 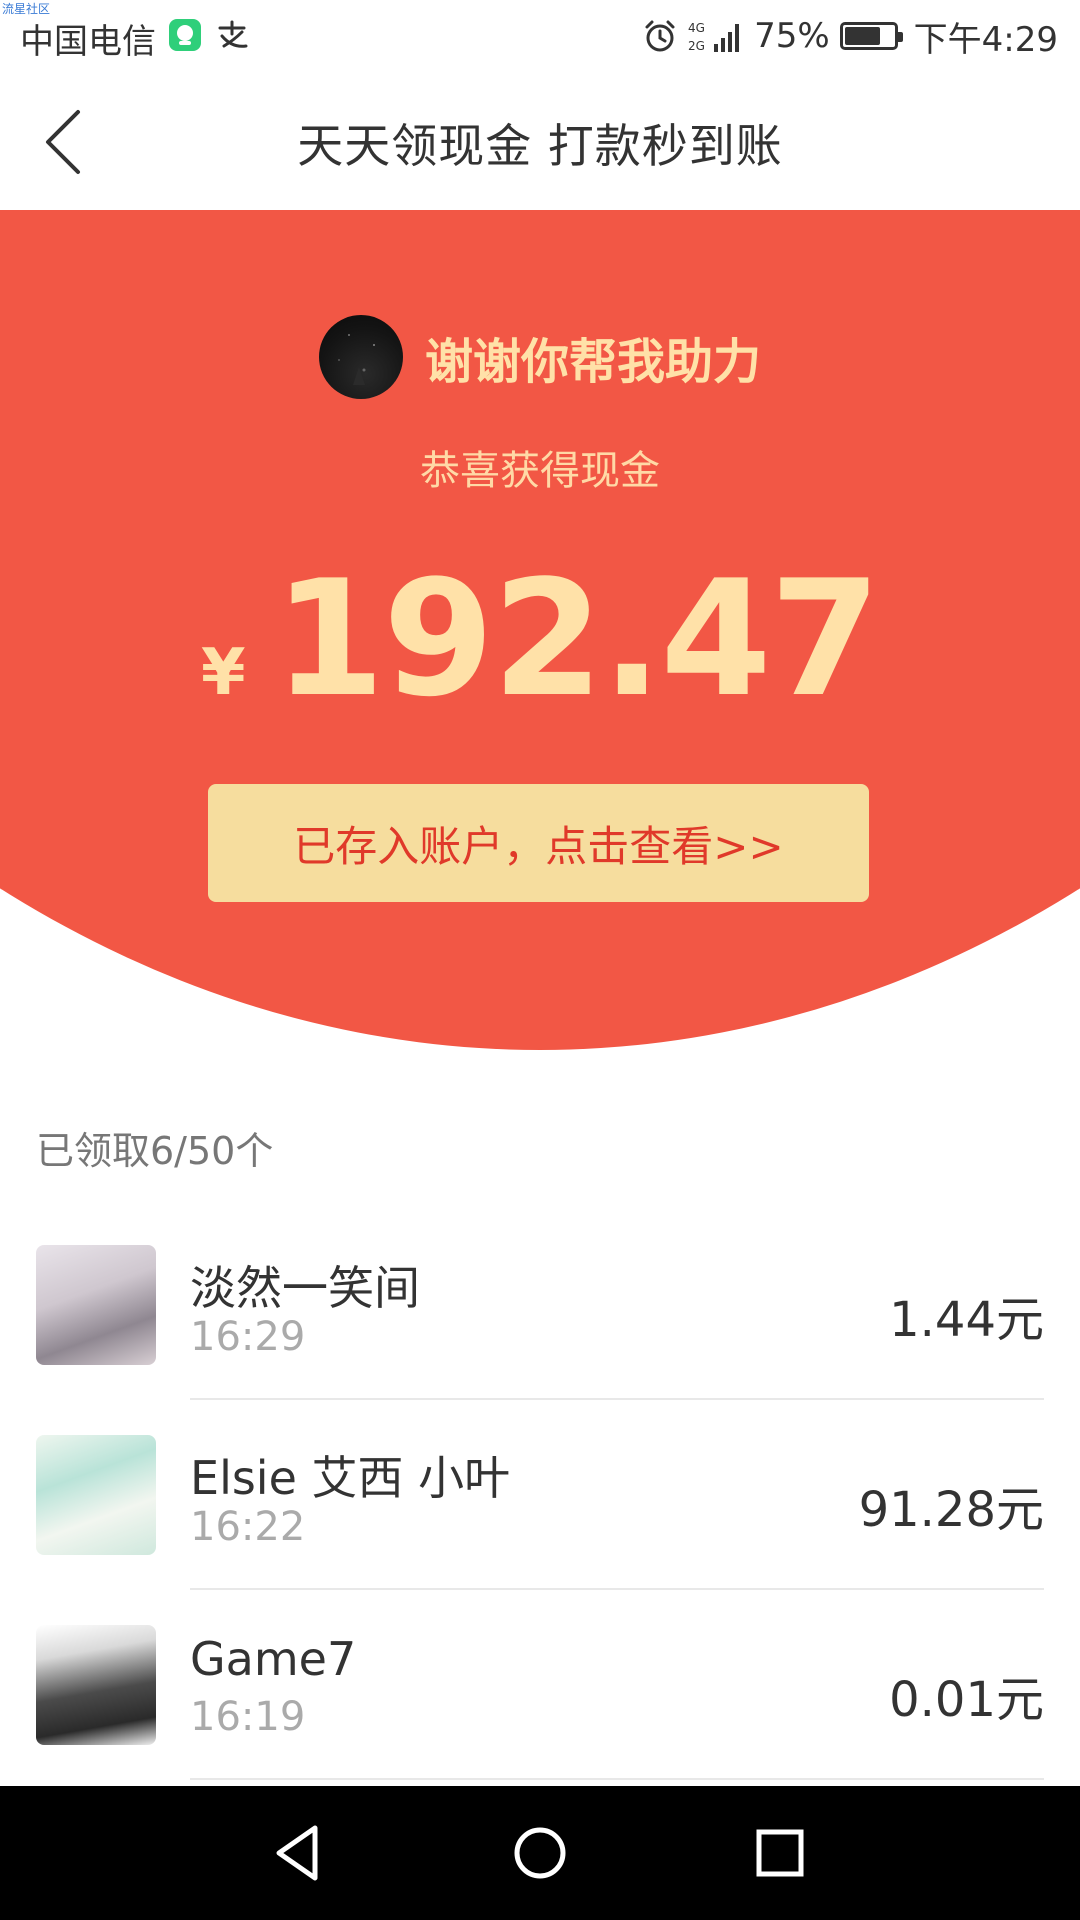 What do you see at coordinates (185, 35) in the screenshot?
I see `app-notification-icon` at bounding box center [185, 35].